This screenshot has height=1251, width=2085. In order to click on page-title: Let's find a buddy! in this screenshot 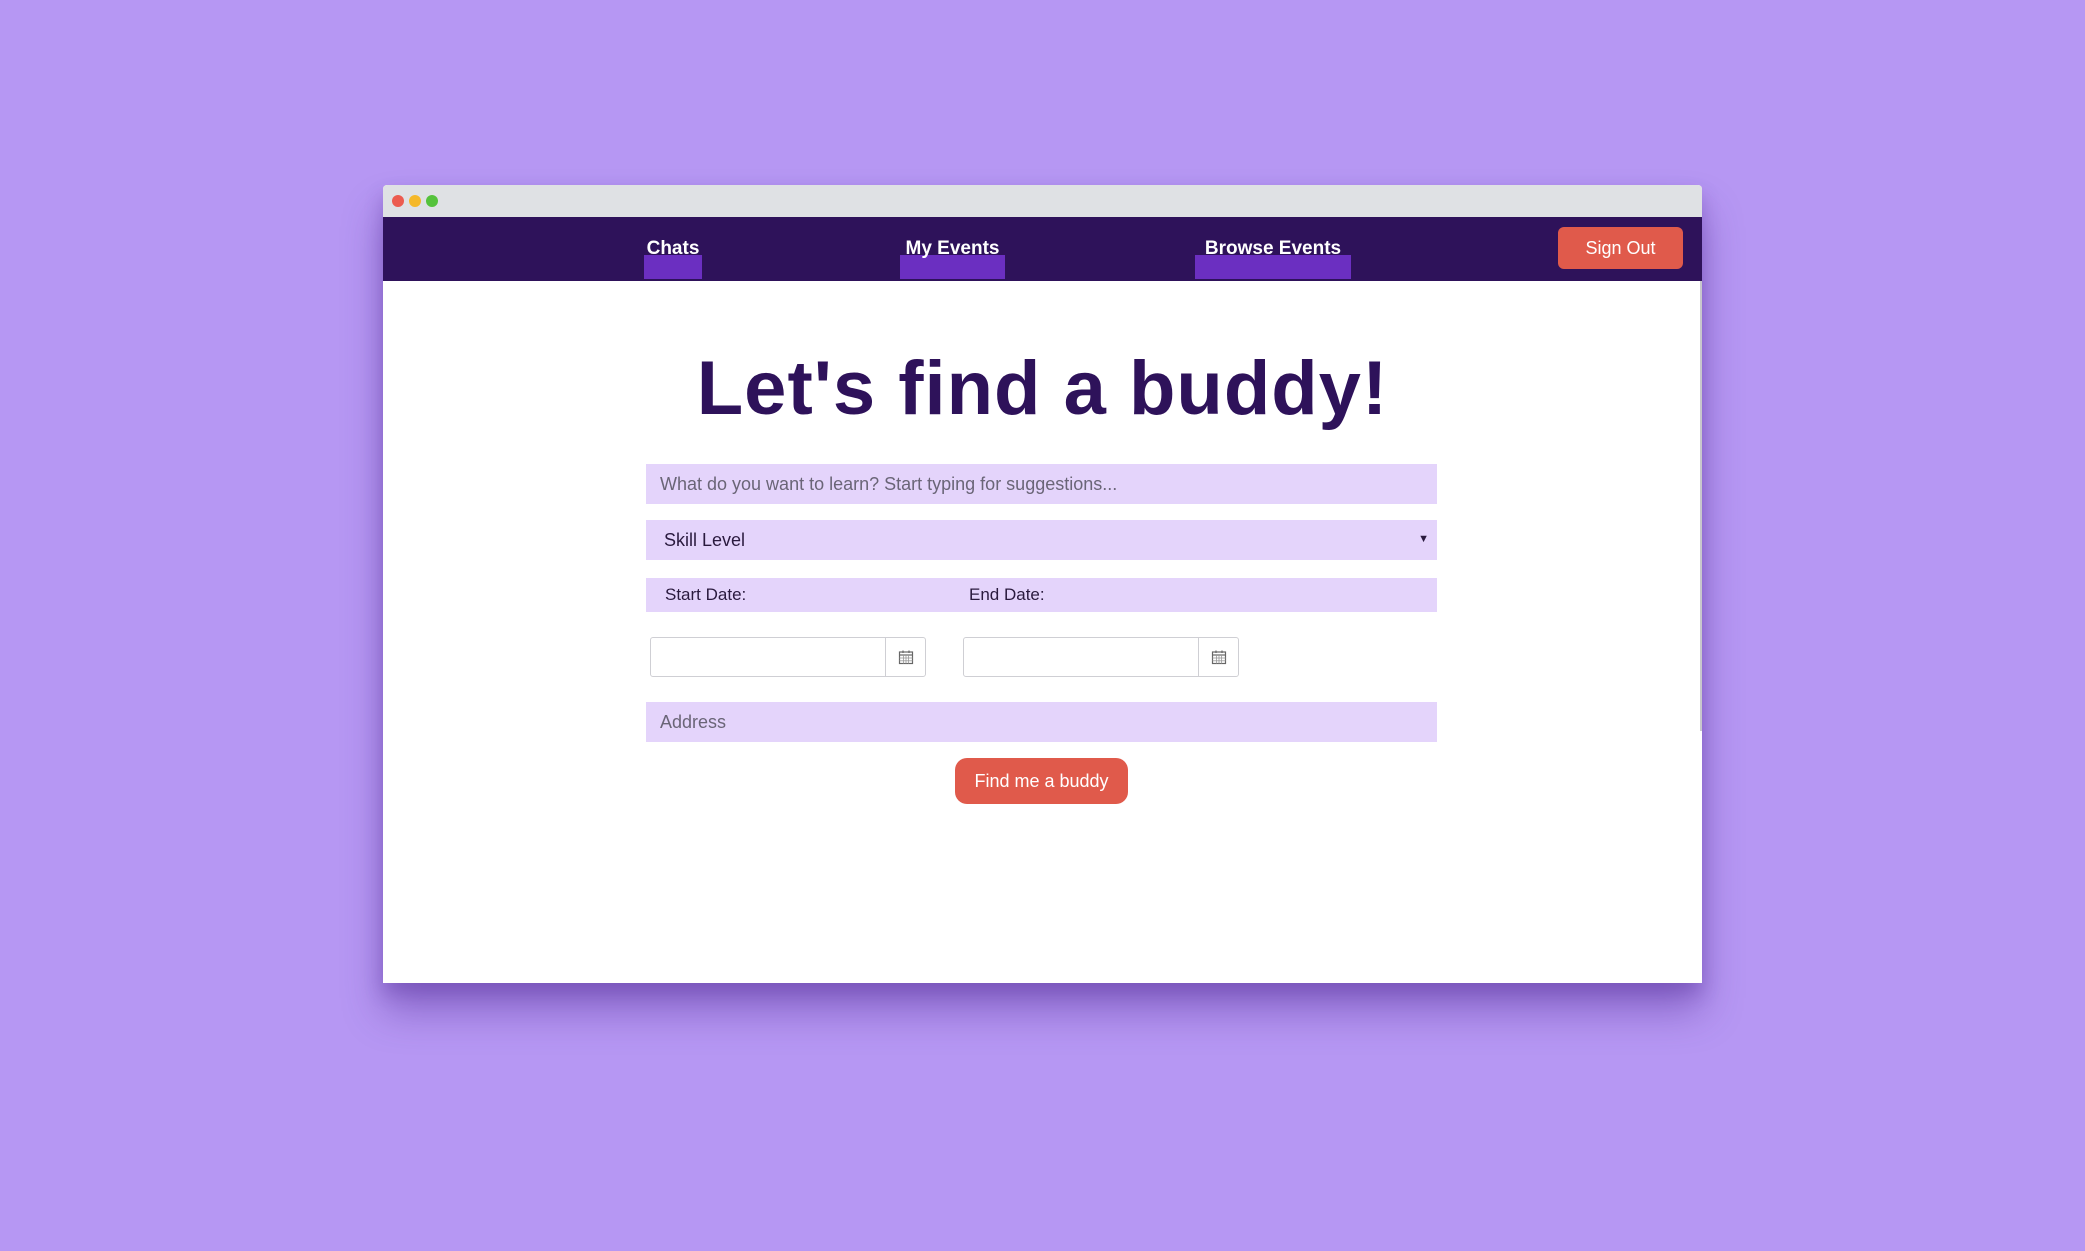, I will do `click(1042, 388)`.